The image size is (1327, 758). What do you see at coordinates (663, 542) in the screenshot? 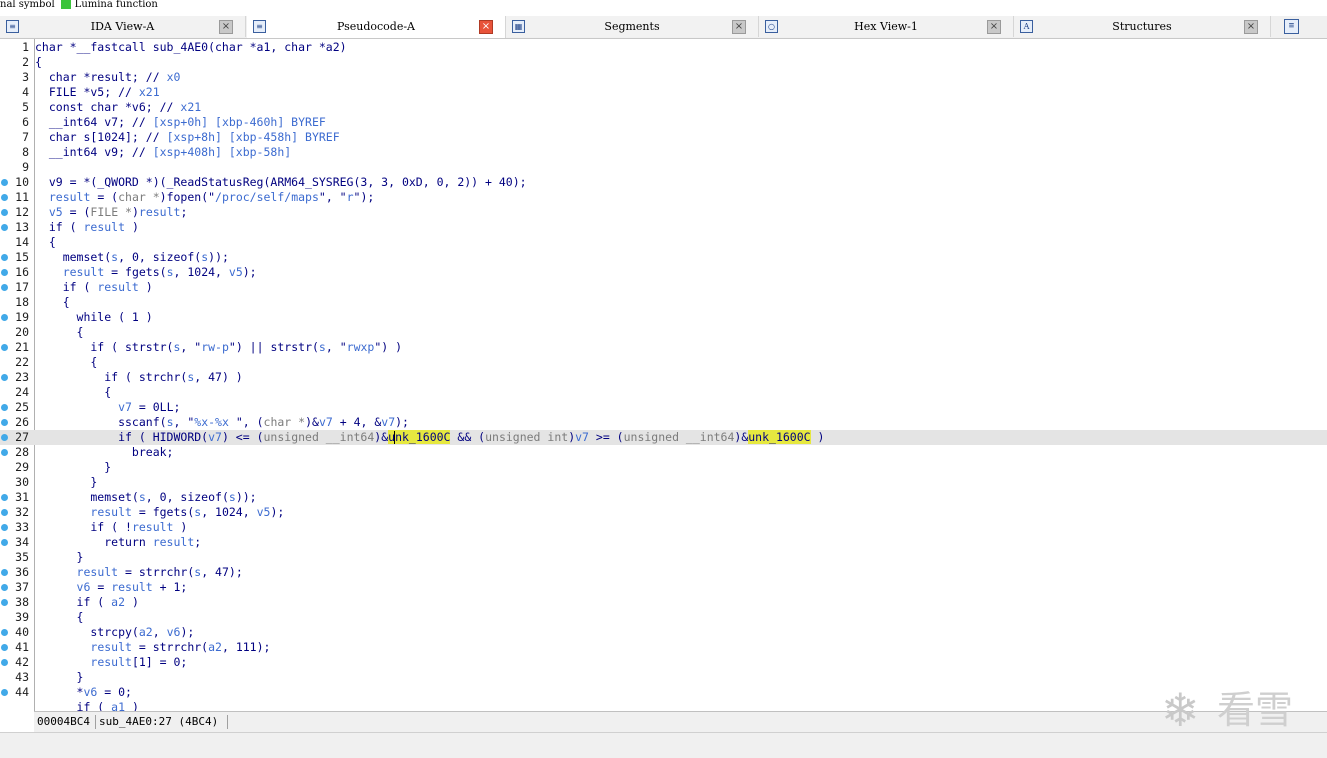
I see `code-line: 34 return result;` at bounding box center [663, 542].